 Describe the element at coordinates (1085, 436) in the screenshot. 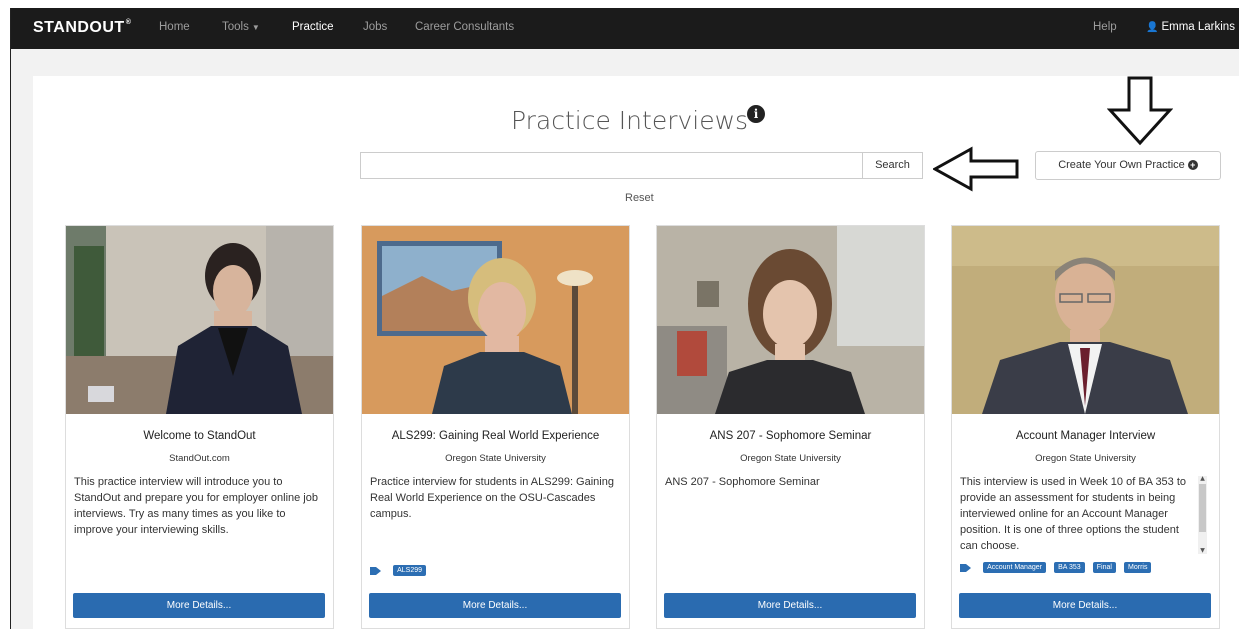

I see `card-title: Account Manager Interview` at that location.